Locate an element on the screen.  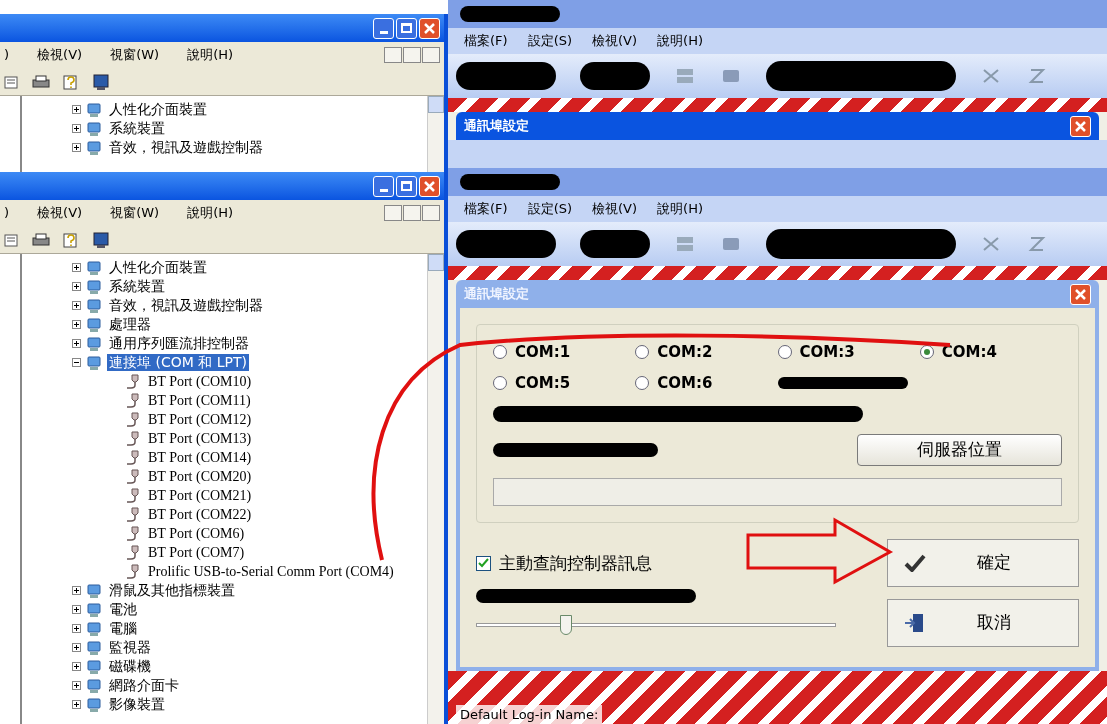
tree-item: BT Port (COM20) is located at coordinates (200, 476).